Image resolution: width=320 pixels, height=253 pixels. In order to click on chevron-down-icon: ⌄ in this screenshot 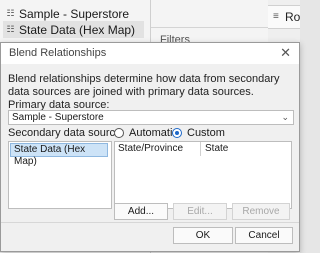, I will do `click(285, 117)`.